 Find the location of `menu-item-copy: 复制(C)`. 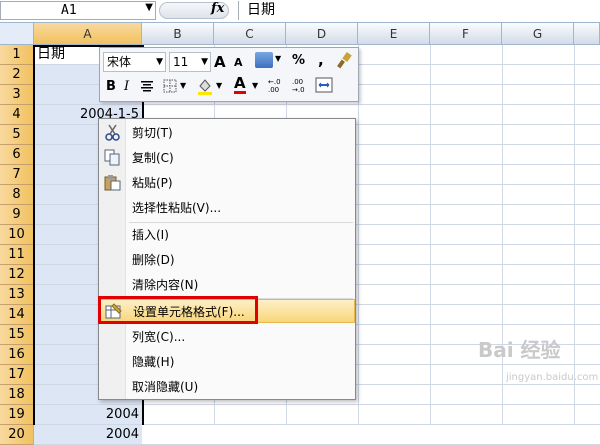

menu-item-copy: 复制(C) is located at coordinates (227, 158).